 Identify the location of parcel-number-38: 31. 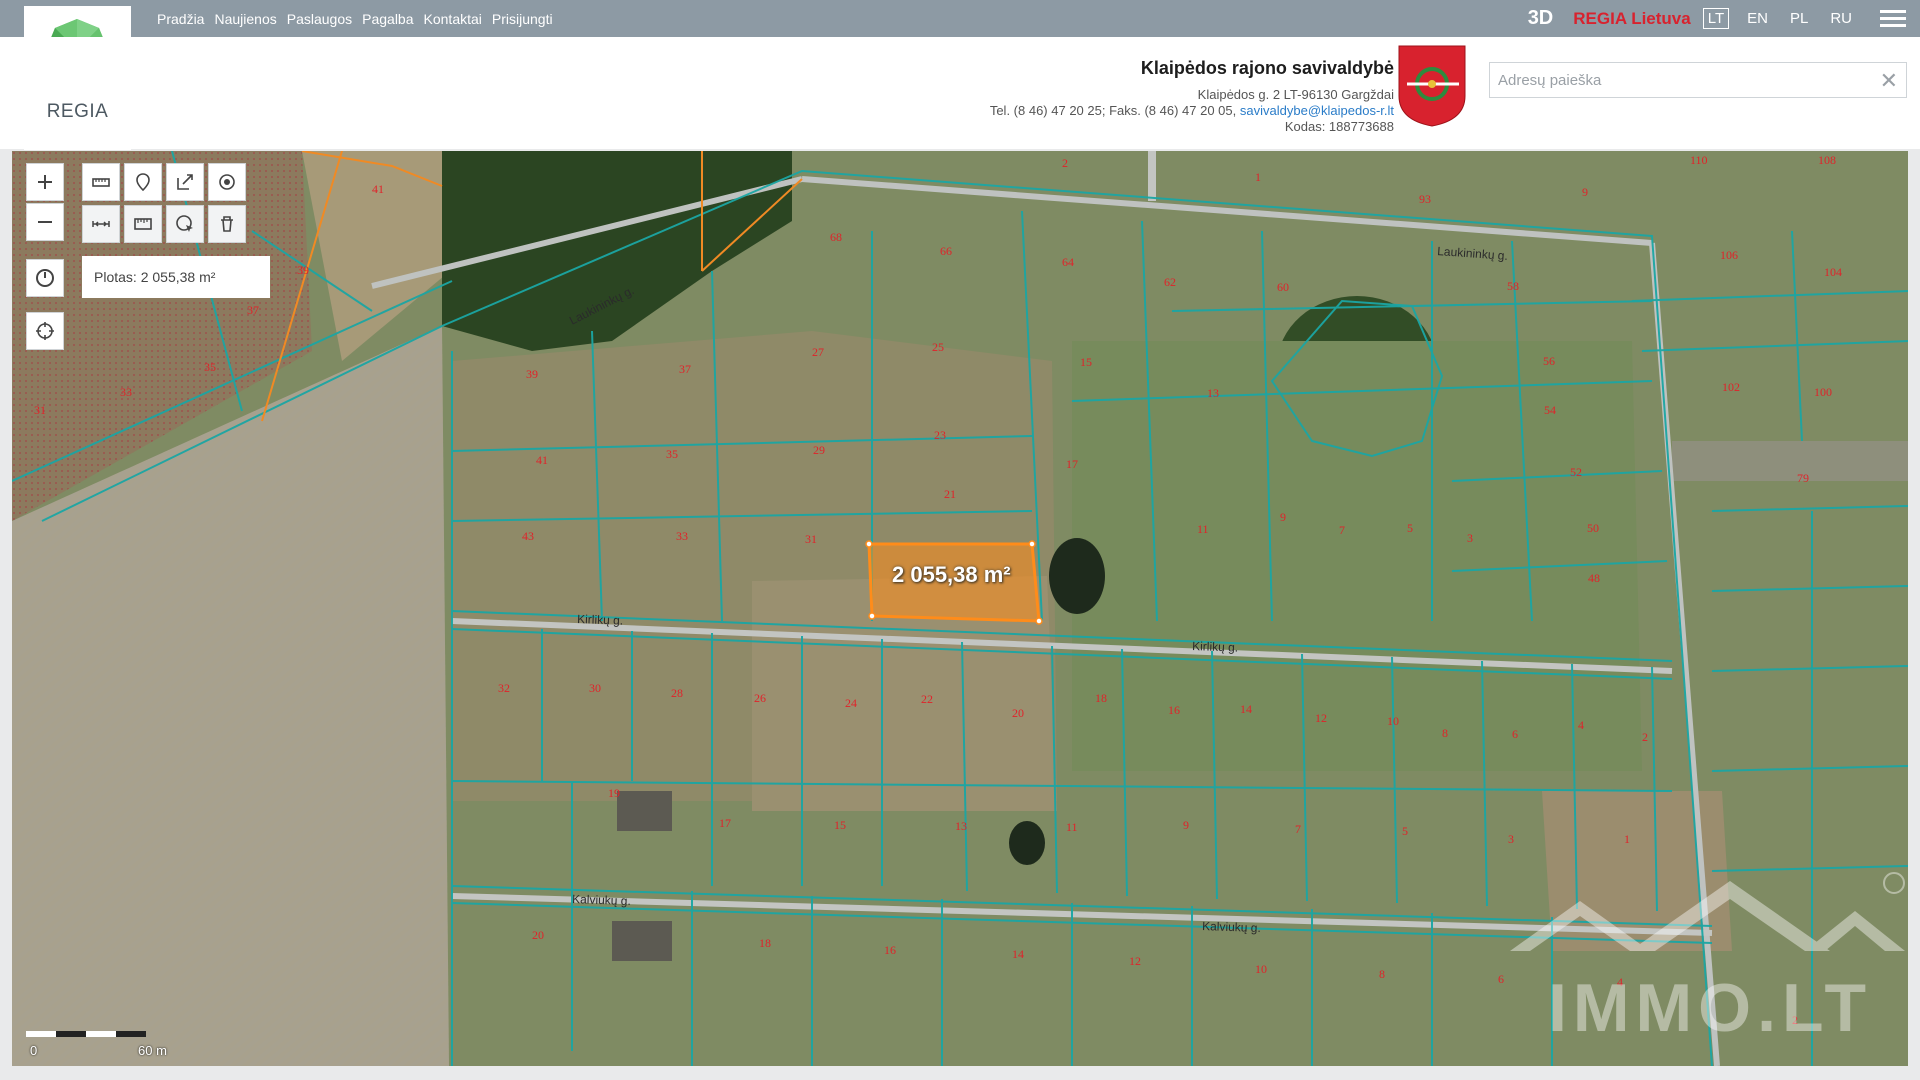
(811, 539).